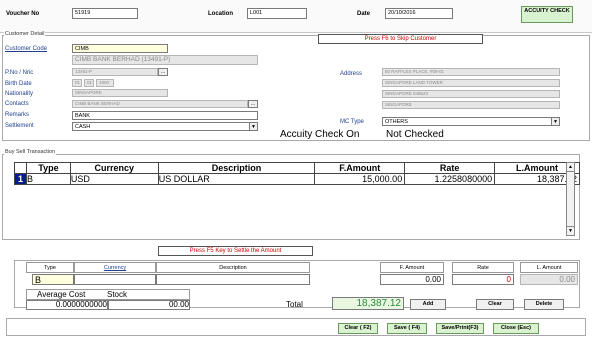 Image resolution: width=592 pixels, height=338 pixels. I want to click on address-line-4: SINGAPORE, so click(471, 105).